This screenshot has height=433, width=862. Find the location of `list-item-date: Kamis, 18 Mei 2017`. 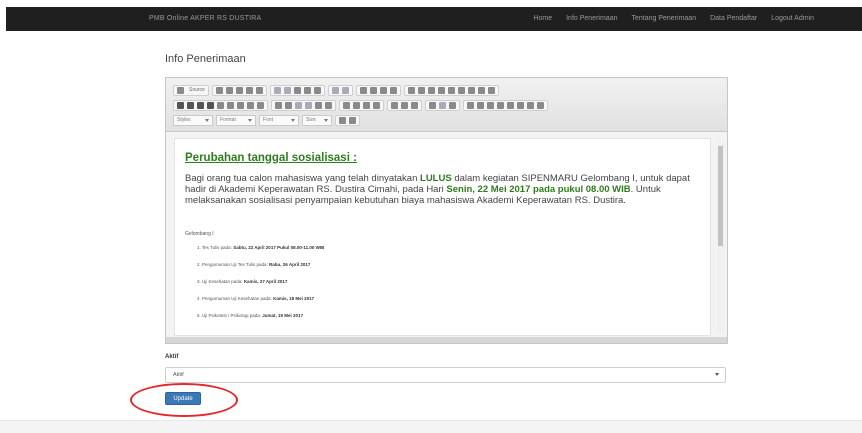

list-item-date: Kamis, 18 Mei 2017 is located at coordinates (294, 298).